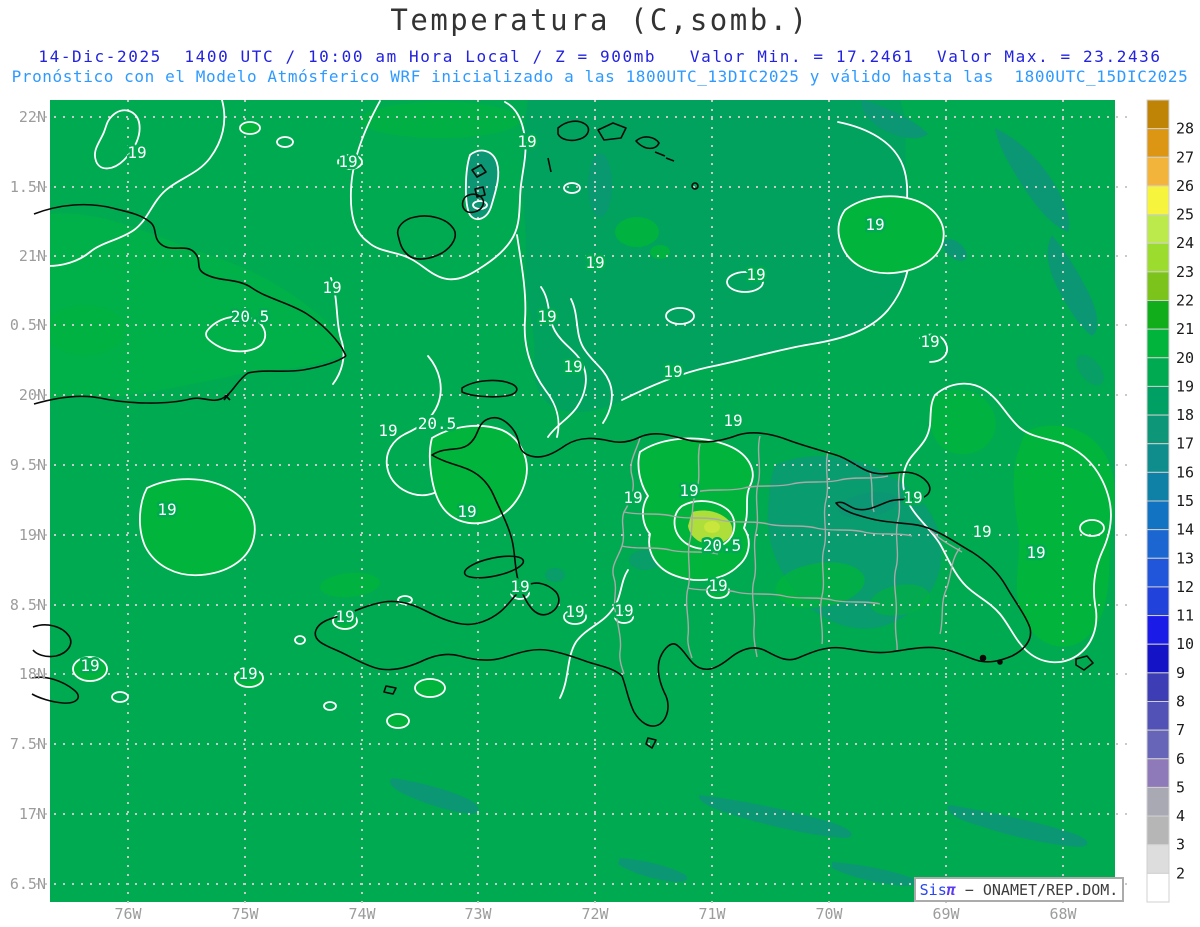 This screenshot has height=927, width=1200. Describe the element at coordinates (32, 674) in the screenshot. I see `lat-label: 18N` at that location.